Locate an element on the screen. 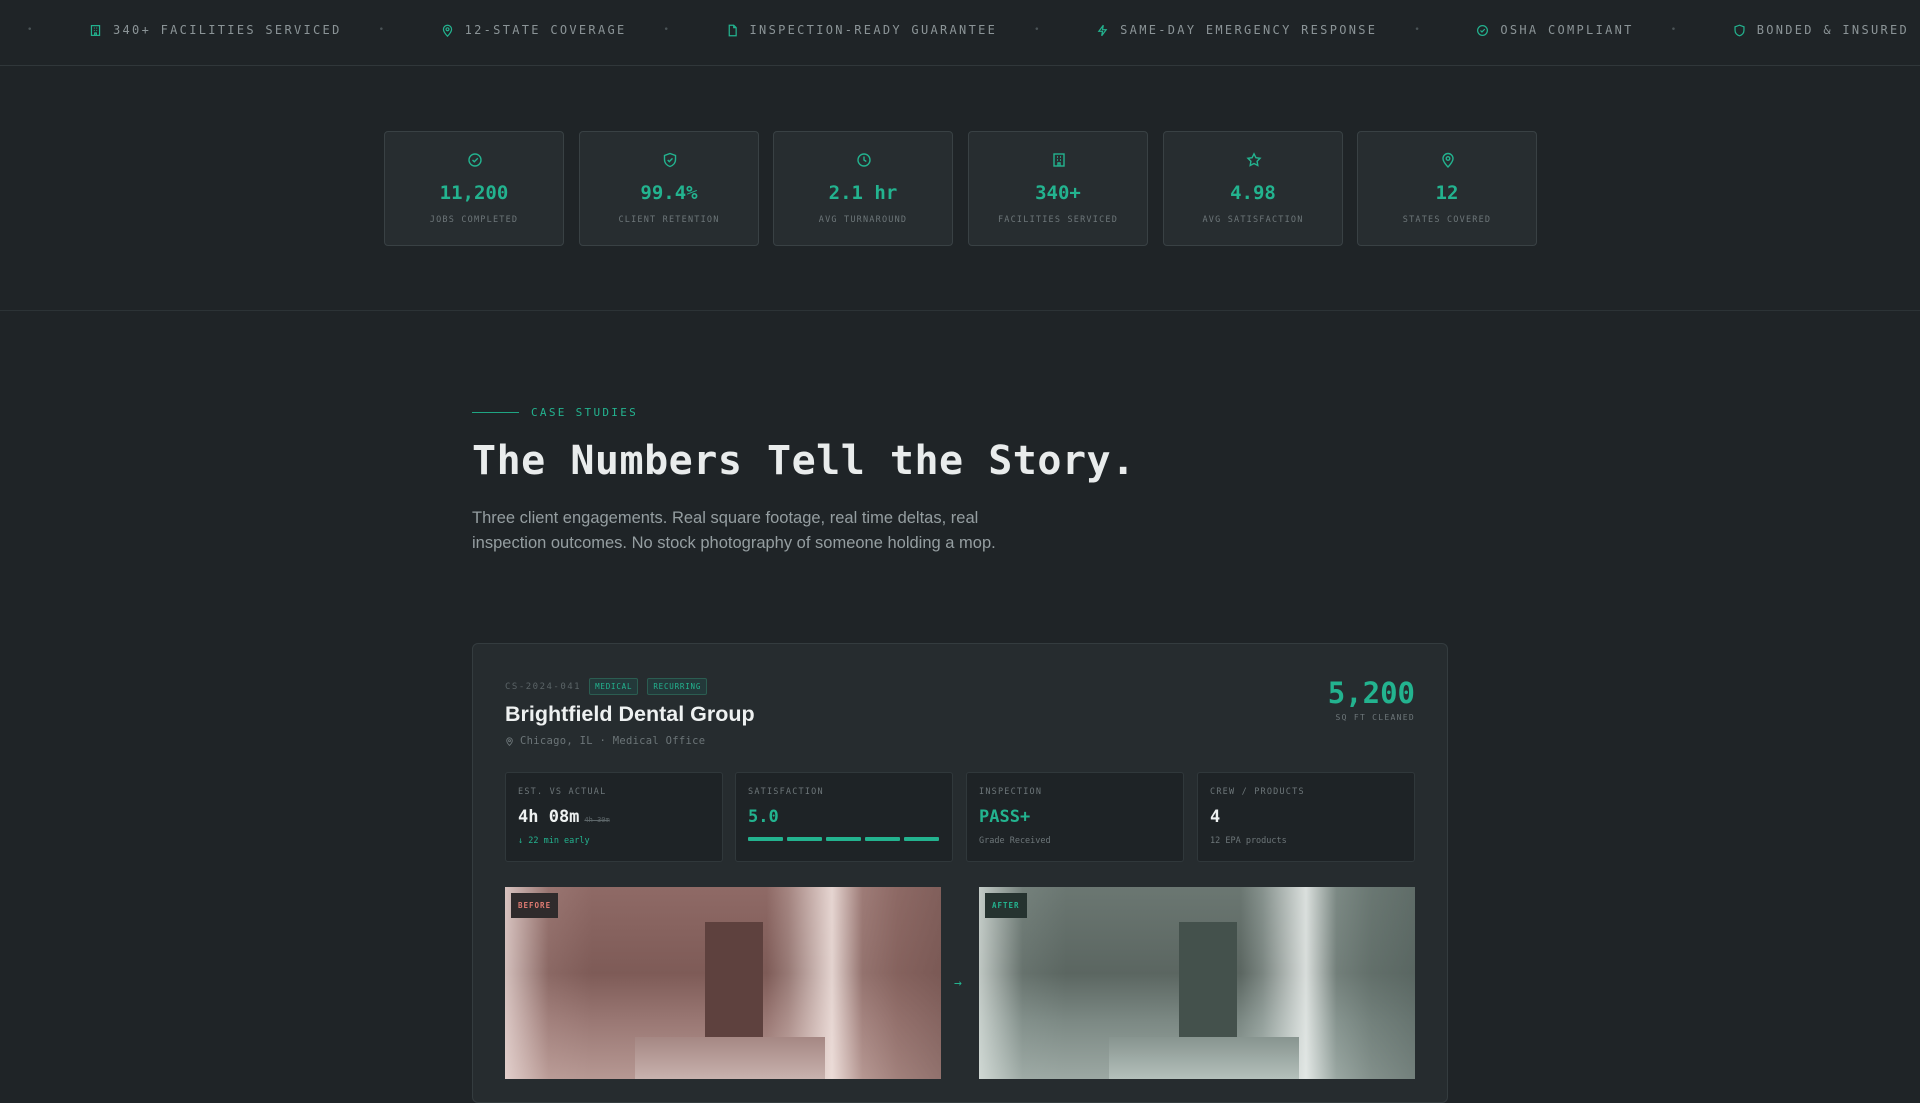 The image size is (1920, 1103). metric-sub: 12 EPA products is located at coordinates (1248, 841).